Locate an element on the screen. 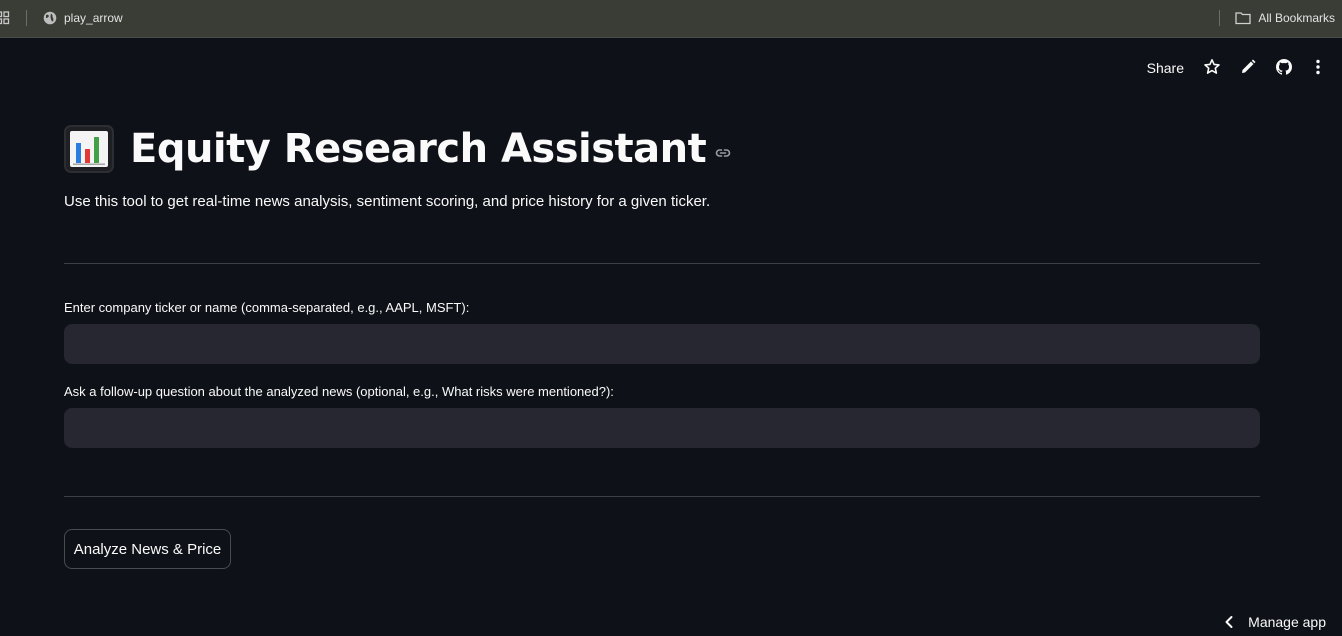 Image resolution: width=1342 pixels, height=636 pixels. all-bookmarks-button: All Bookmarks is located at coordinates (1285, 18).